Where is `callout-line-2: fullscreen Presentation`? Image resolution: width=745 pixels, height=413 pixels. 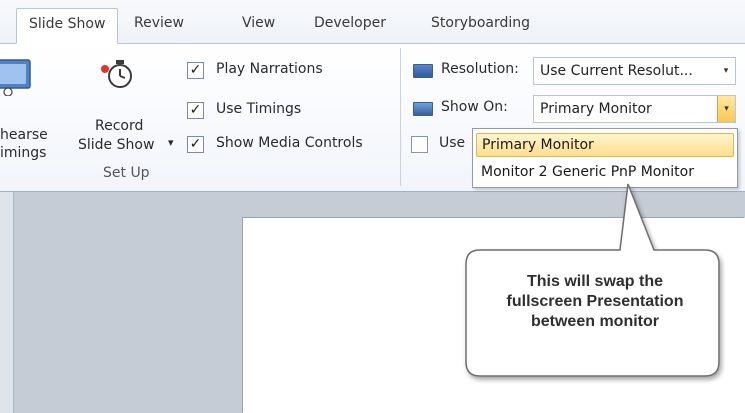
callout-line-2: fullscreen Presentation is located at coordinates (595, 301).